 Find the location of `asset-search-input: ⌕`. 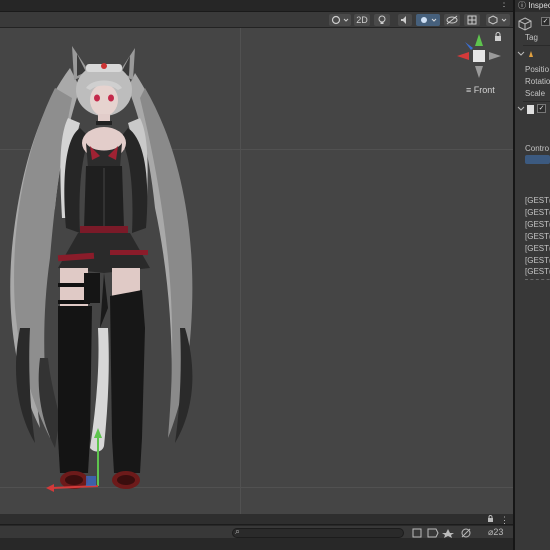

asset-search-input: ⌕ is located at coordinates (318, 532).